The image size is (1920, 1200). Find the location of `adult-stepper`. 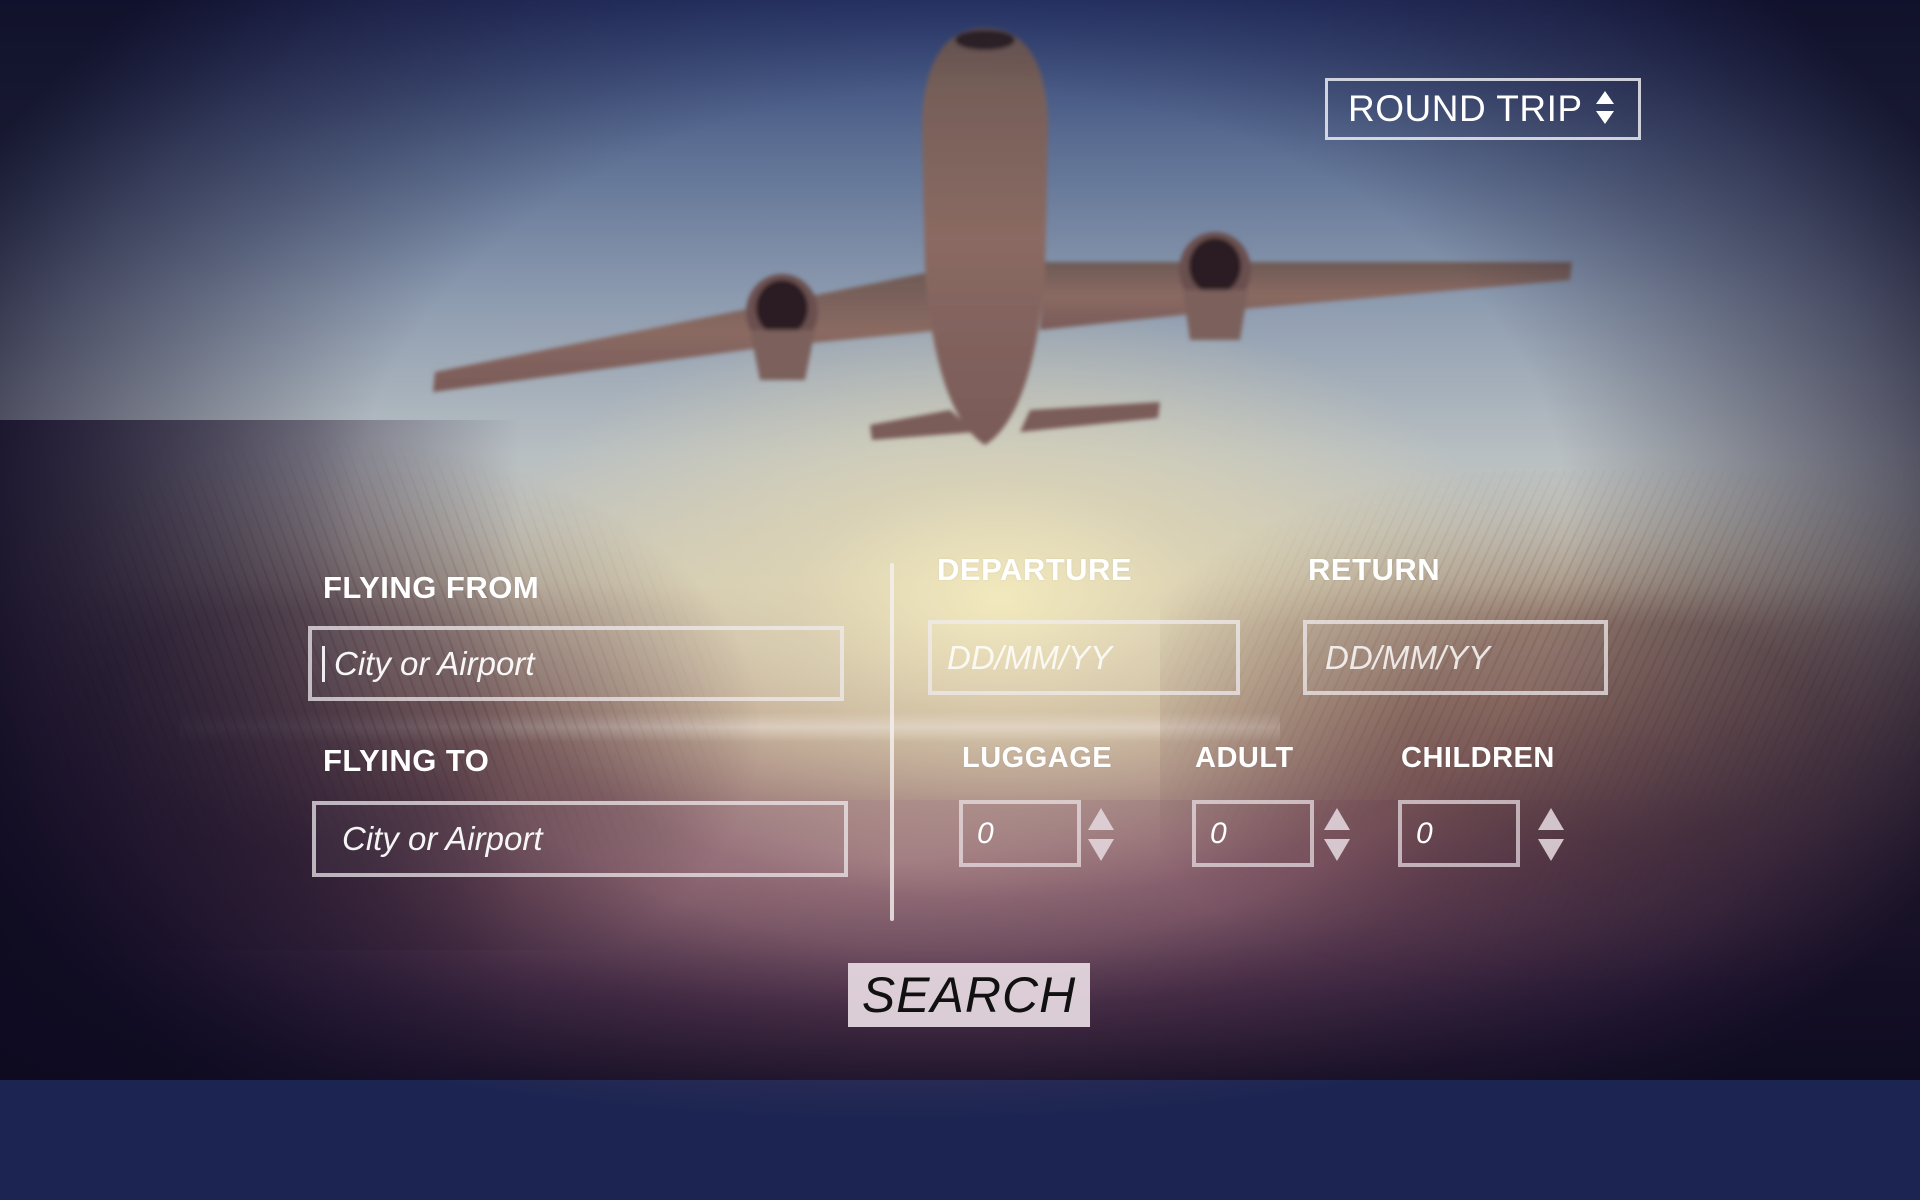

adult-stepper is located at coordinates (1337, 834).